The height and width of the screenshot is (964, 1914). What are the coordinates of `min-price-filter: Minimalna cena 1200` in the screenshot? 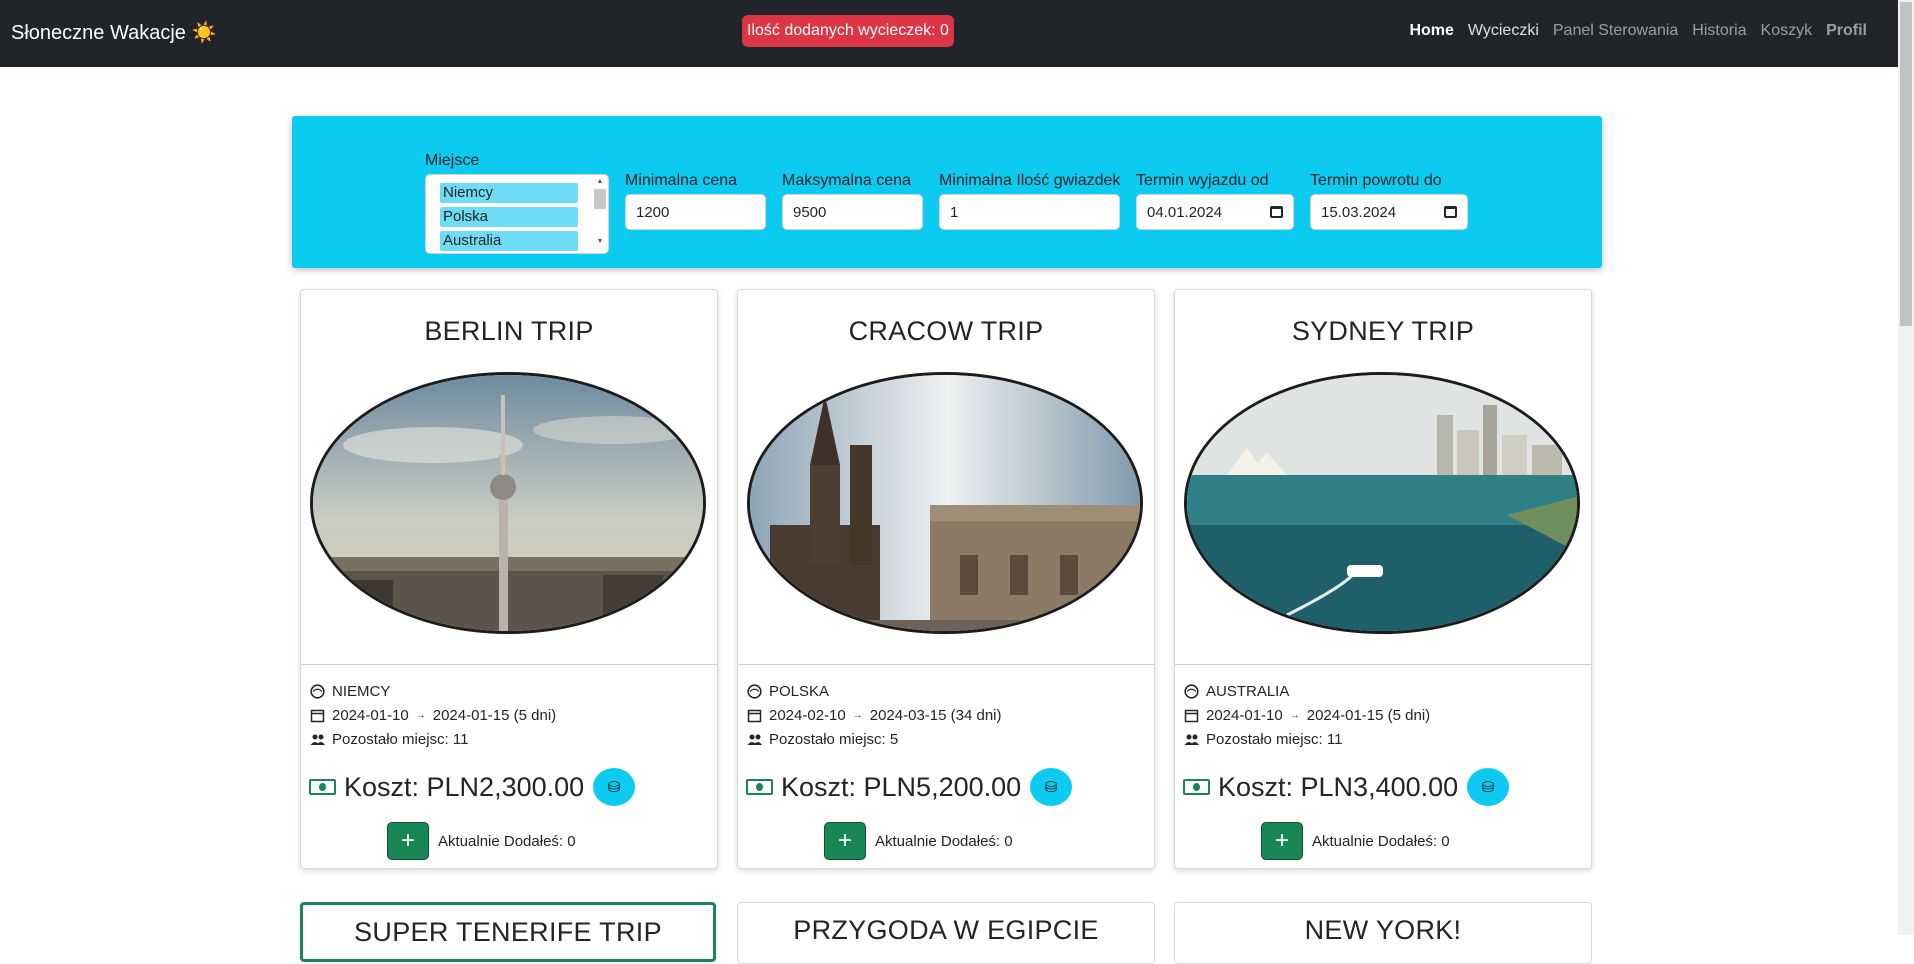 It's located at (695, 201).